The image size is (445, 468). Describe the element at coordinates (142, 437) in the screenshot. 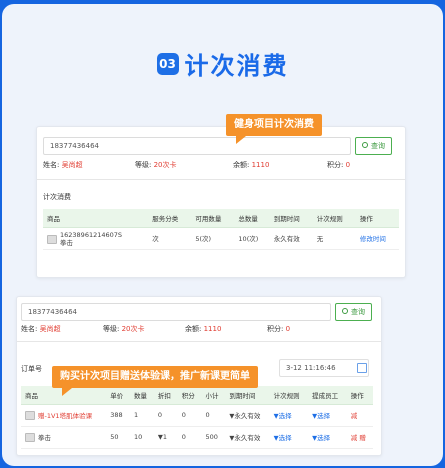

I see `qty-cell: 10` at that location.